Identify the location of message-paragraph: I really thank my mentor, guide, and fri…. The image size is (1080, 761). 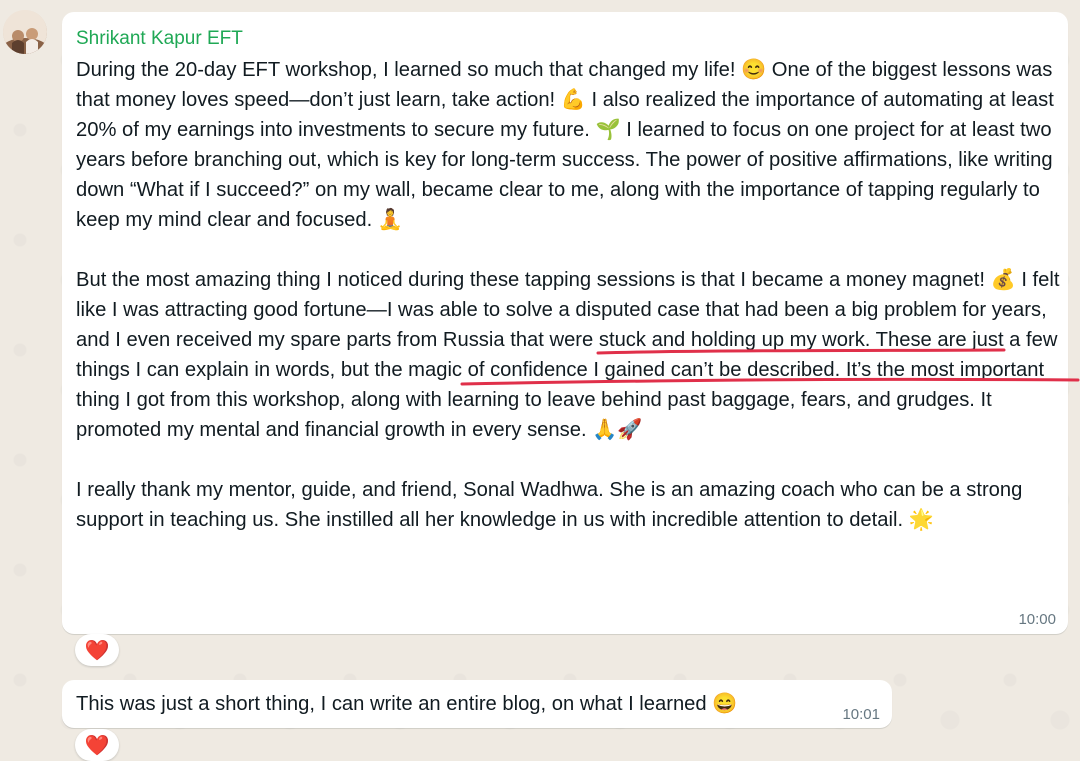
(549, 505).